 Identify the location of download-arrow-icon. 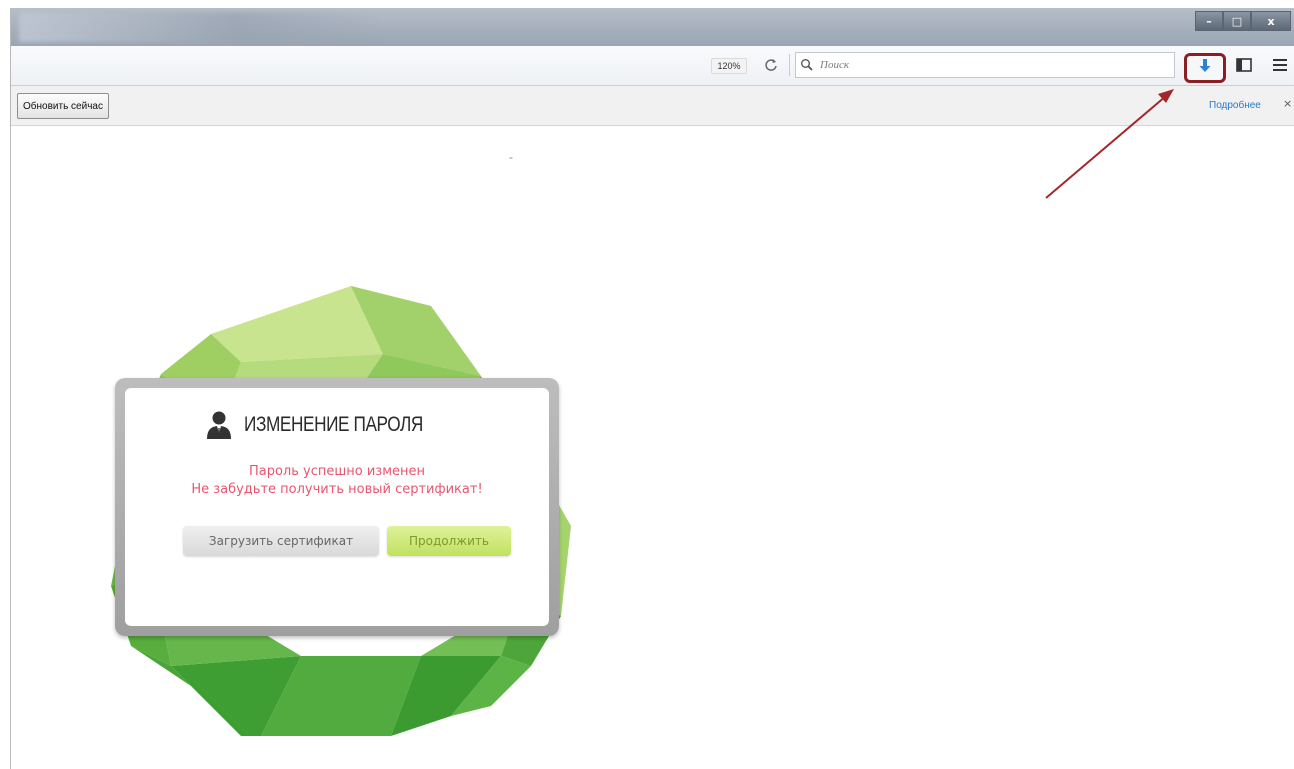
(1205, 68).